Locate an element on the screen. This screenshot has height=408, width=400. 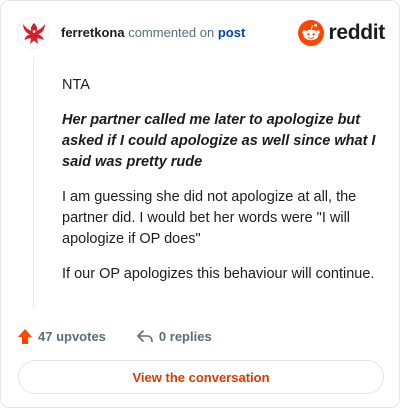
reply-arrow-icon is located at coordinates (145, 336).